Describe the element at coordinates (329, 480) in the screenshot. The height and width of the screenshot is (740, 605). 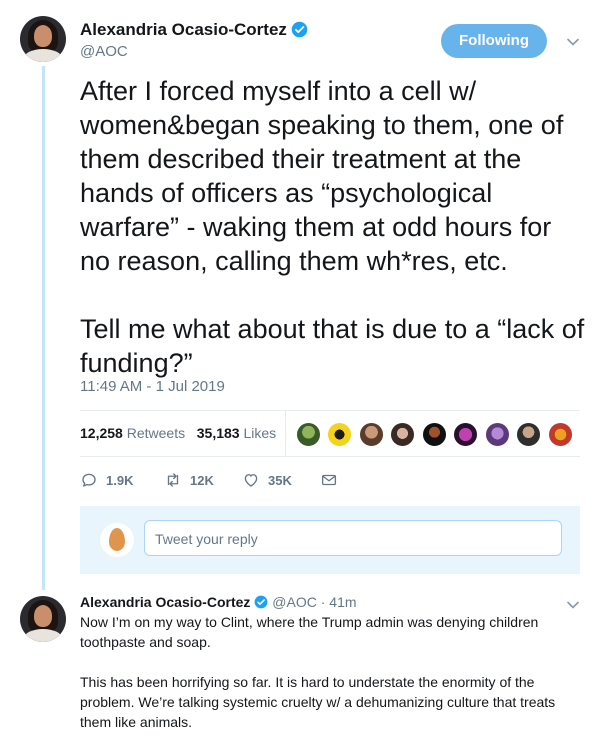
I see `envelope-icon` at that location.